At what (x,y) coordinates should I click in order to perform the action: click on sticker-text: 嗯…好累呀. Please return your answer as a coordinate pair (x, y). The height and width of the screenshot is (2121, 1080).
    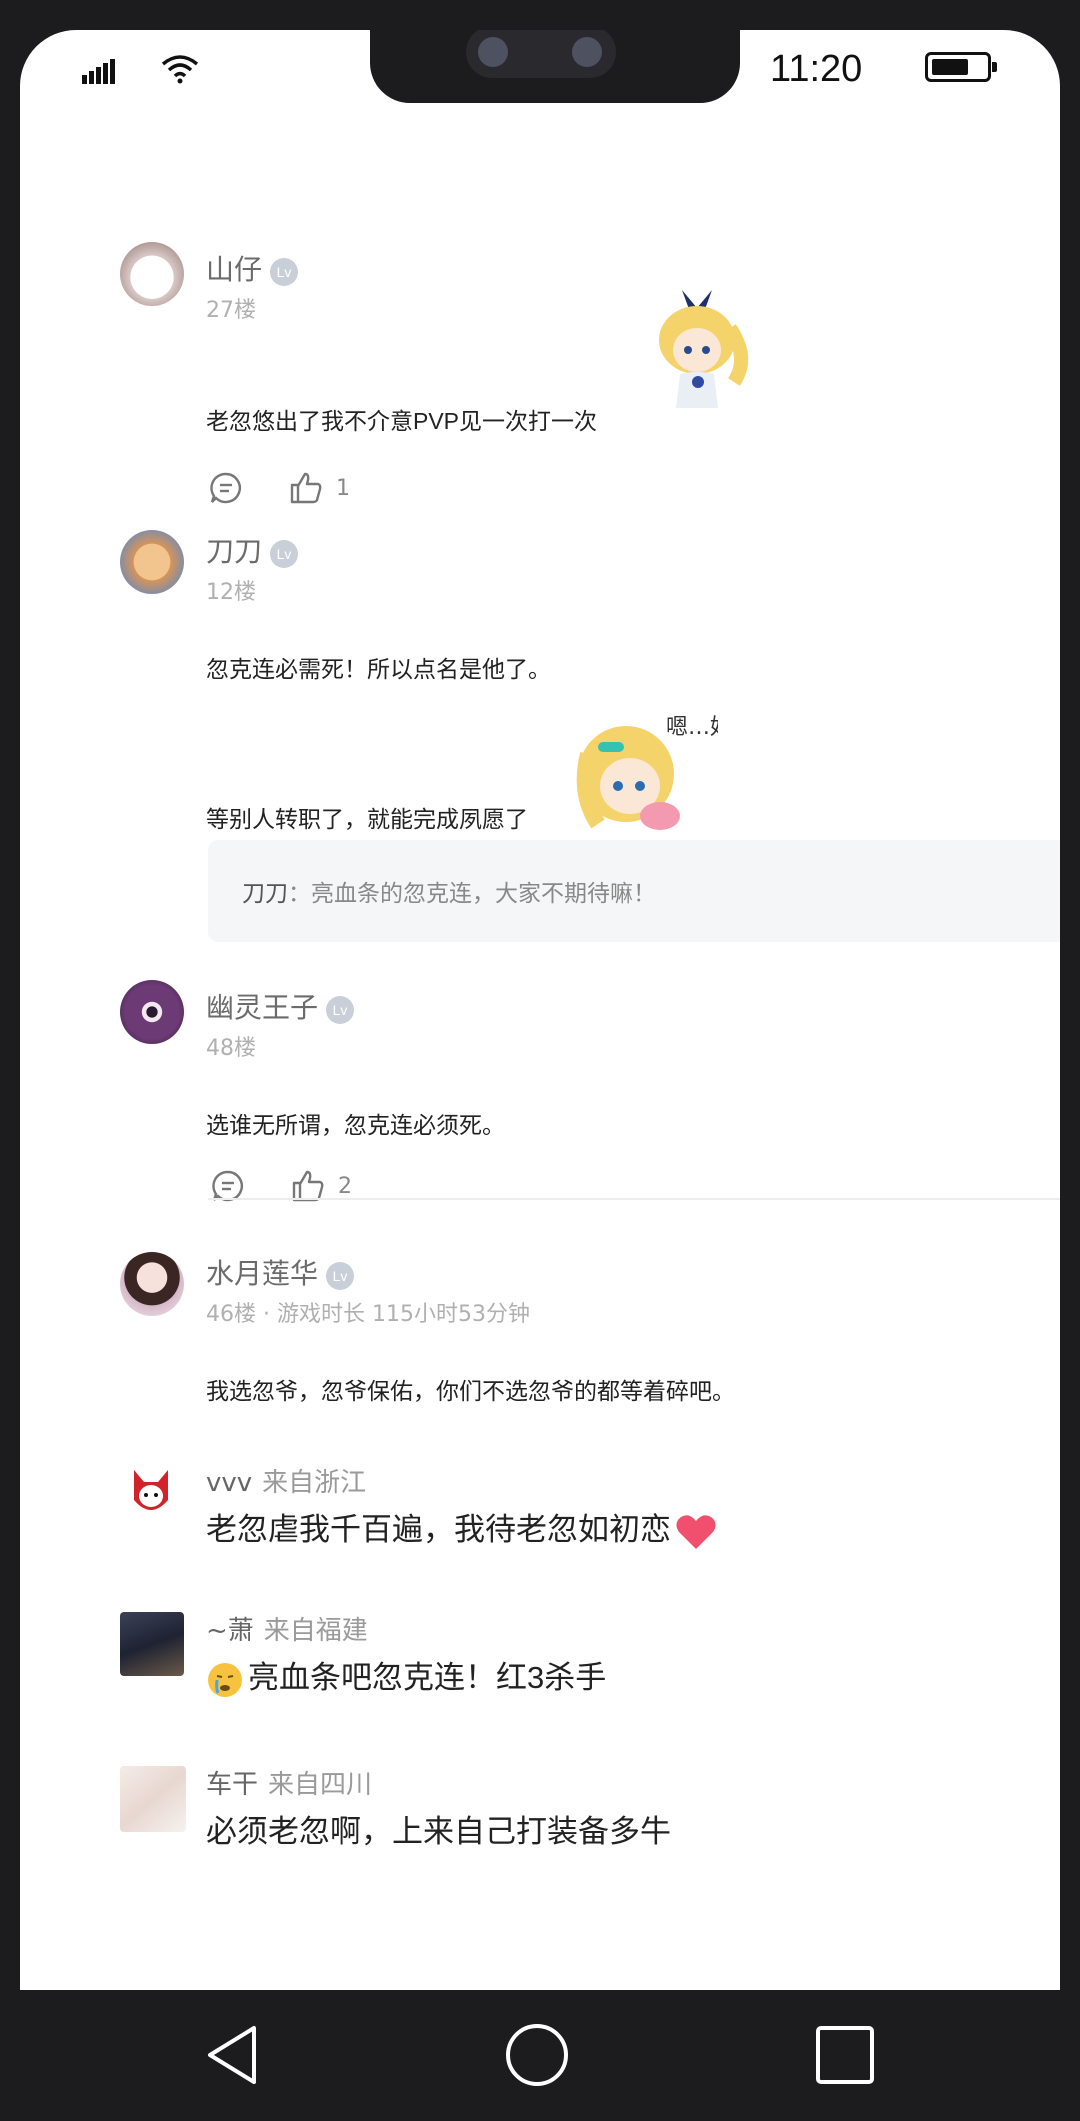
    Looking at the image, I should click on (692, 727).